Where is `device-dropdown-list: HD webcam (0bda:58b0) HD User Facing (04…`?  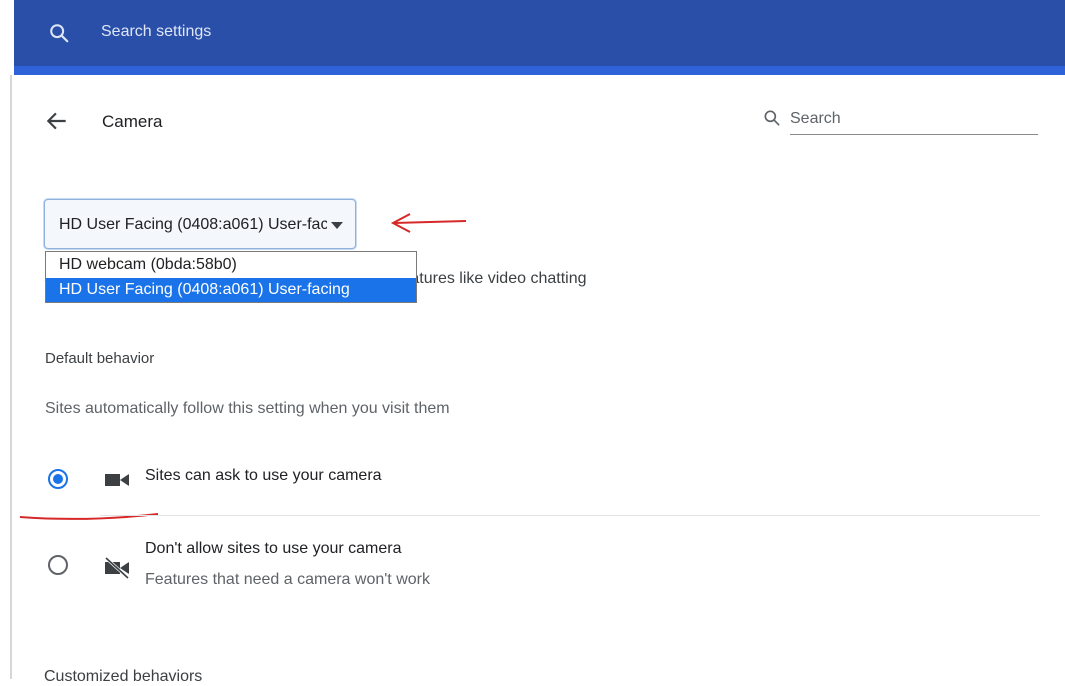 device-dropdown-list: HD webcam (0bda:58b0) HD User Facing (04… is located at coordinates (231, 277).